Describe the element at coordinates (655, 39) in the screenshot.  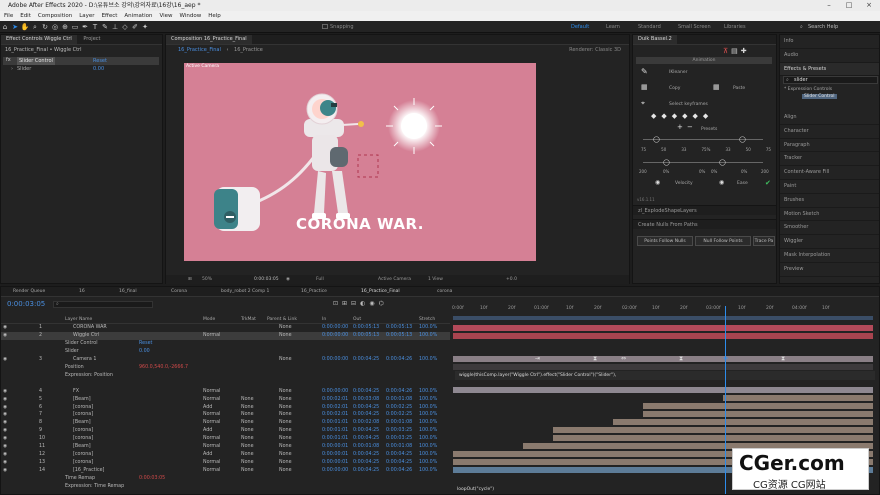
I see `tab-duik: Duik Bassel.2` at that location.